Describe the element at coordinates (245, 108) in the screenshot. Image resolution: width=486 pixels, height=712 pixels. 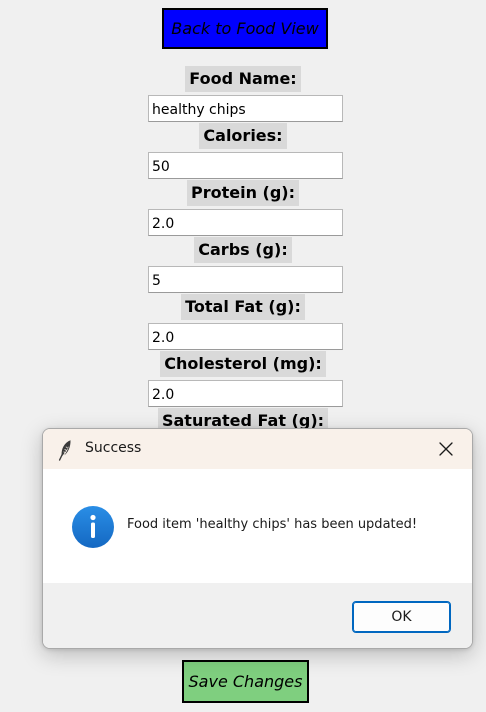
I see `food-name-input` at that location.